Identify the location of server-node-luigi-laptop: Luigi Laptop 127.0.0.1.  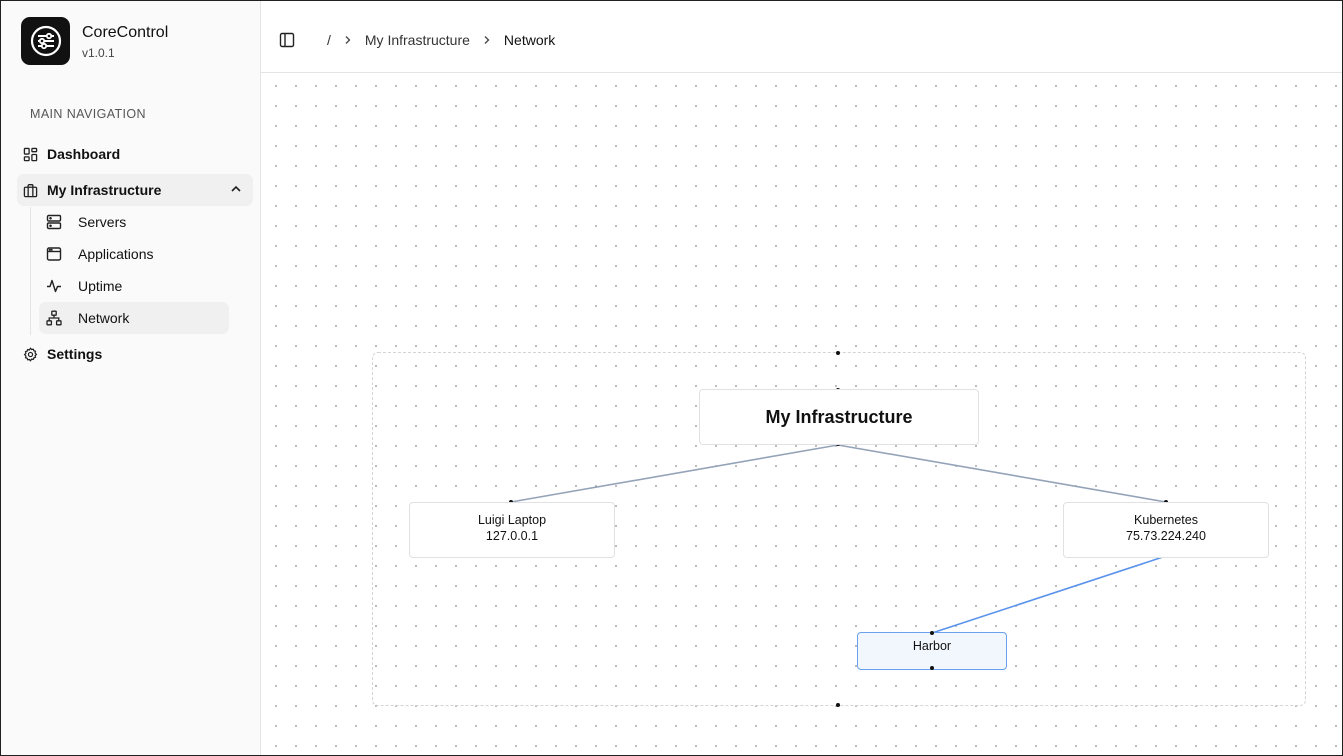
(512, 530).